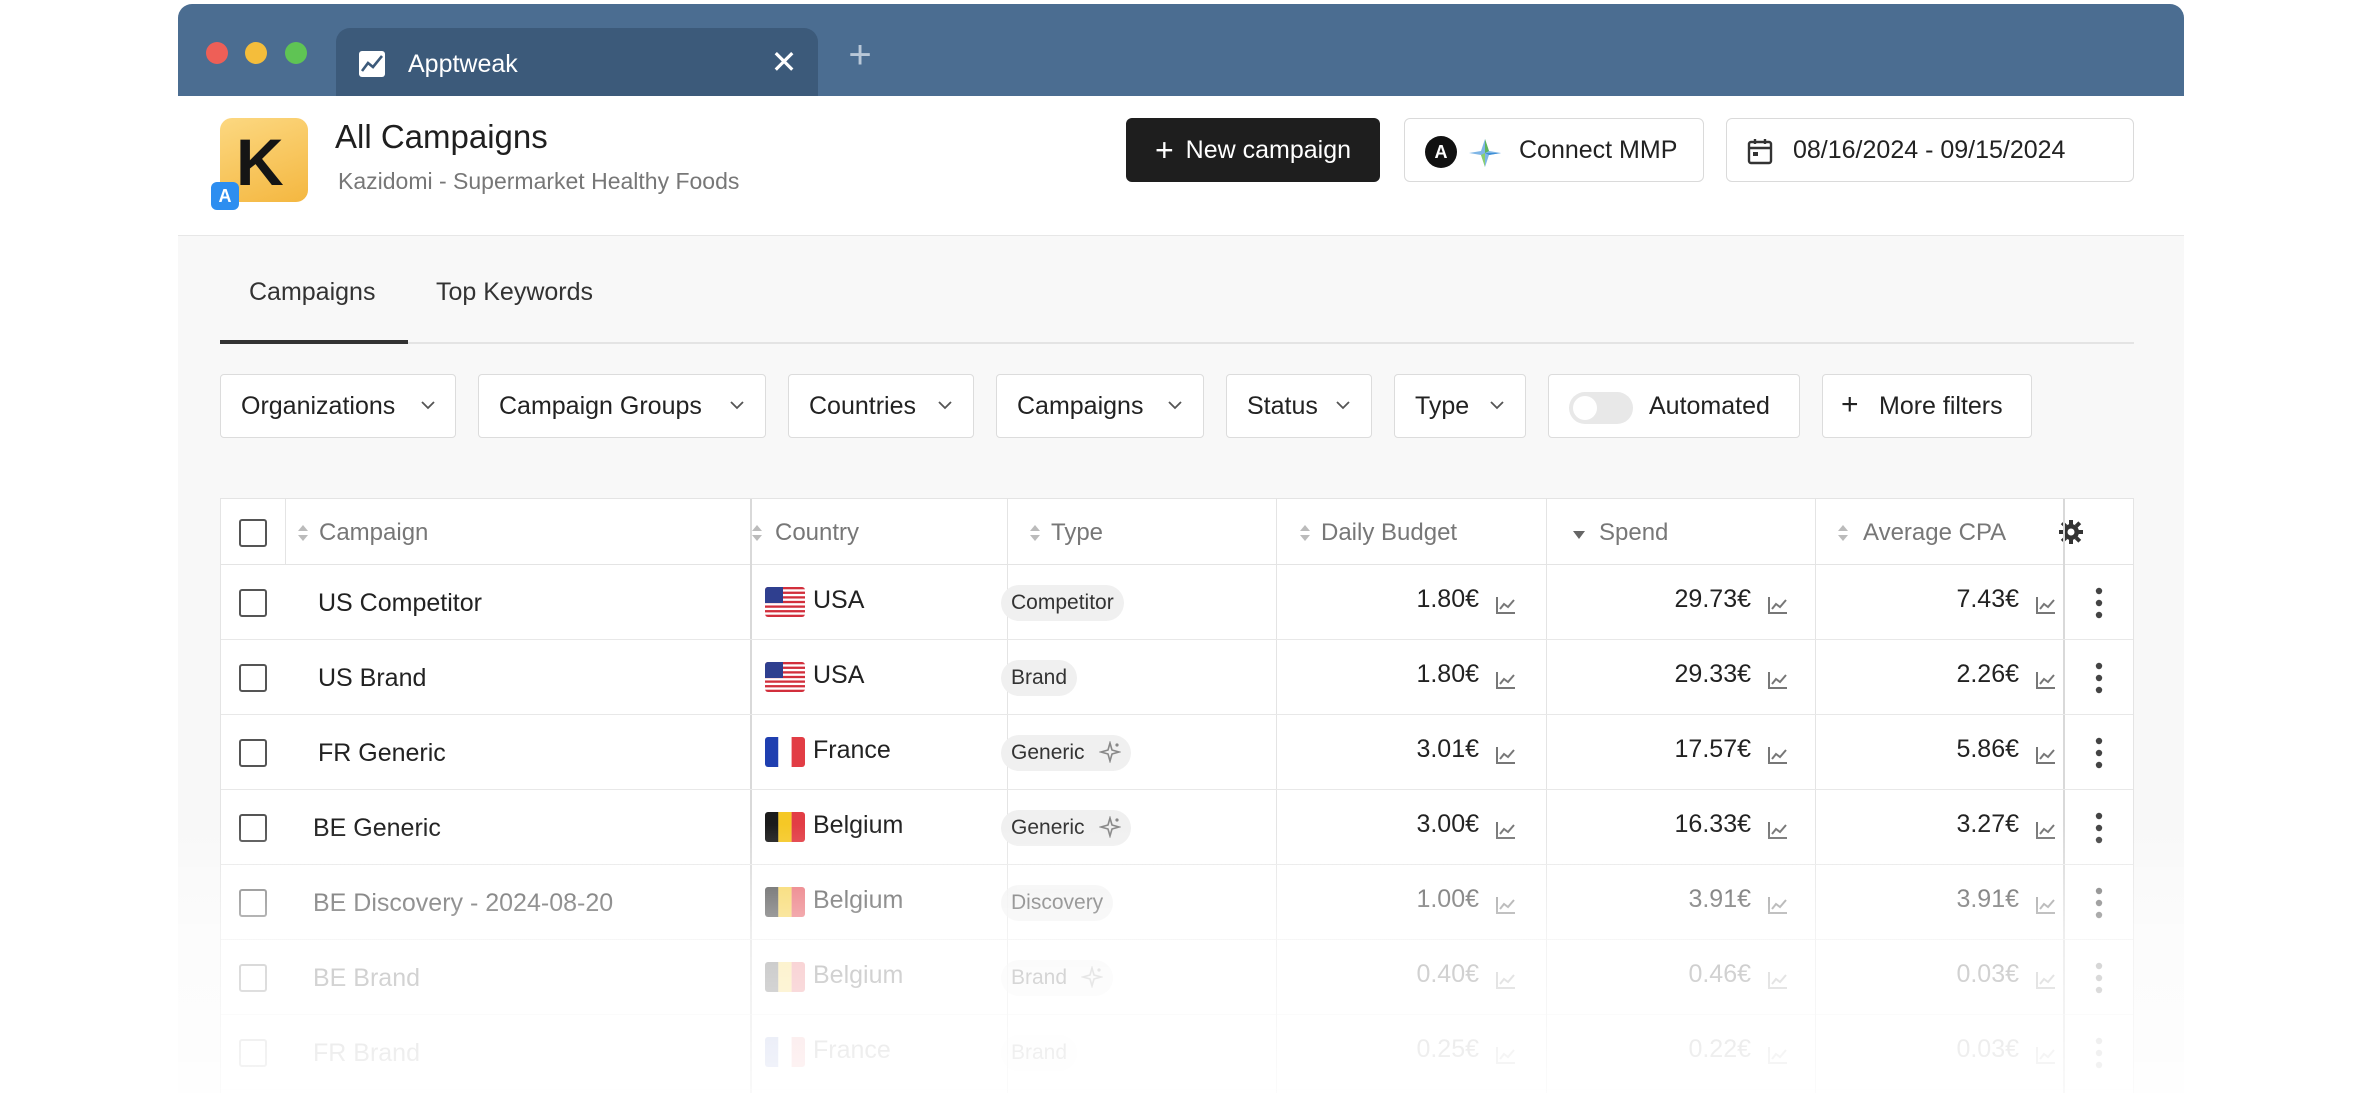  Describe the element at coordinates (253, 533) in the screenshot. I see `select-all-checkbox` at that location.